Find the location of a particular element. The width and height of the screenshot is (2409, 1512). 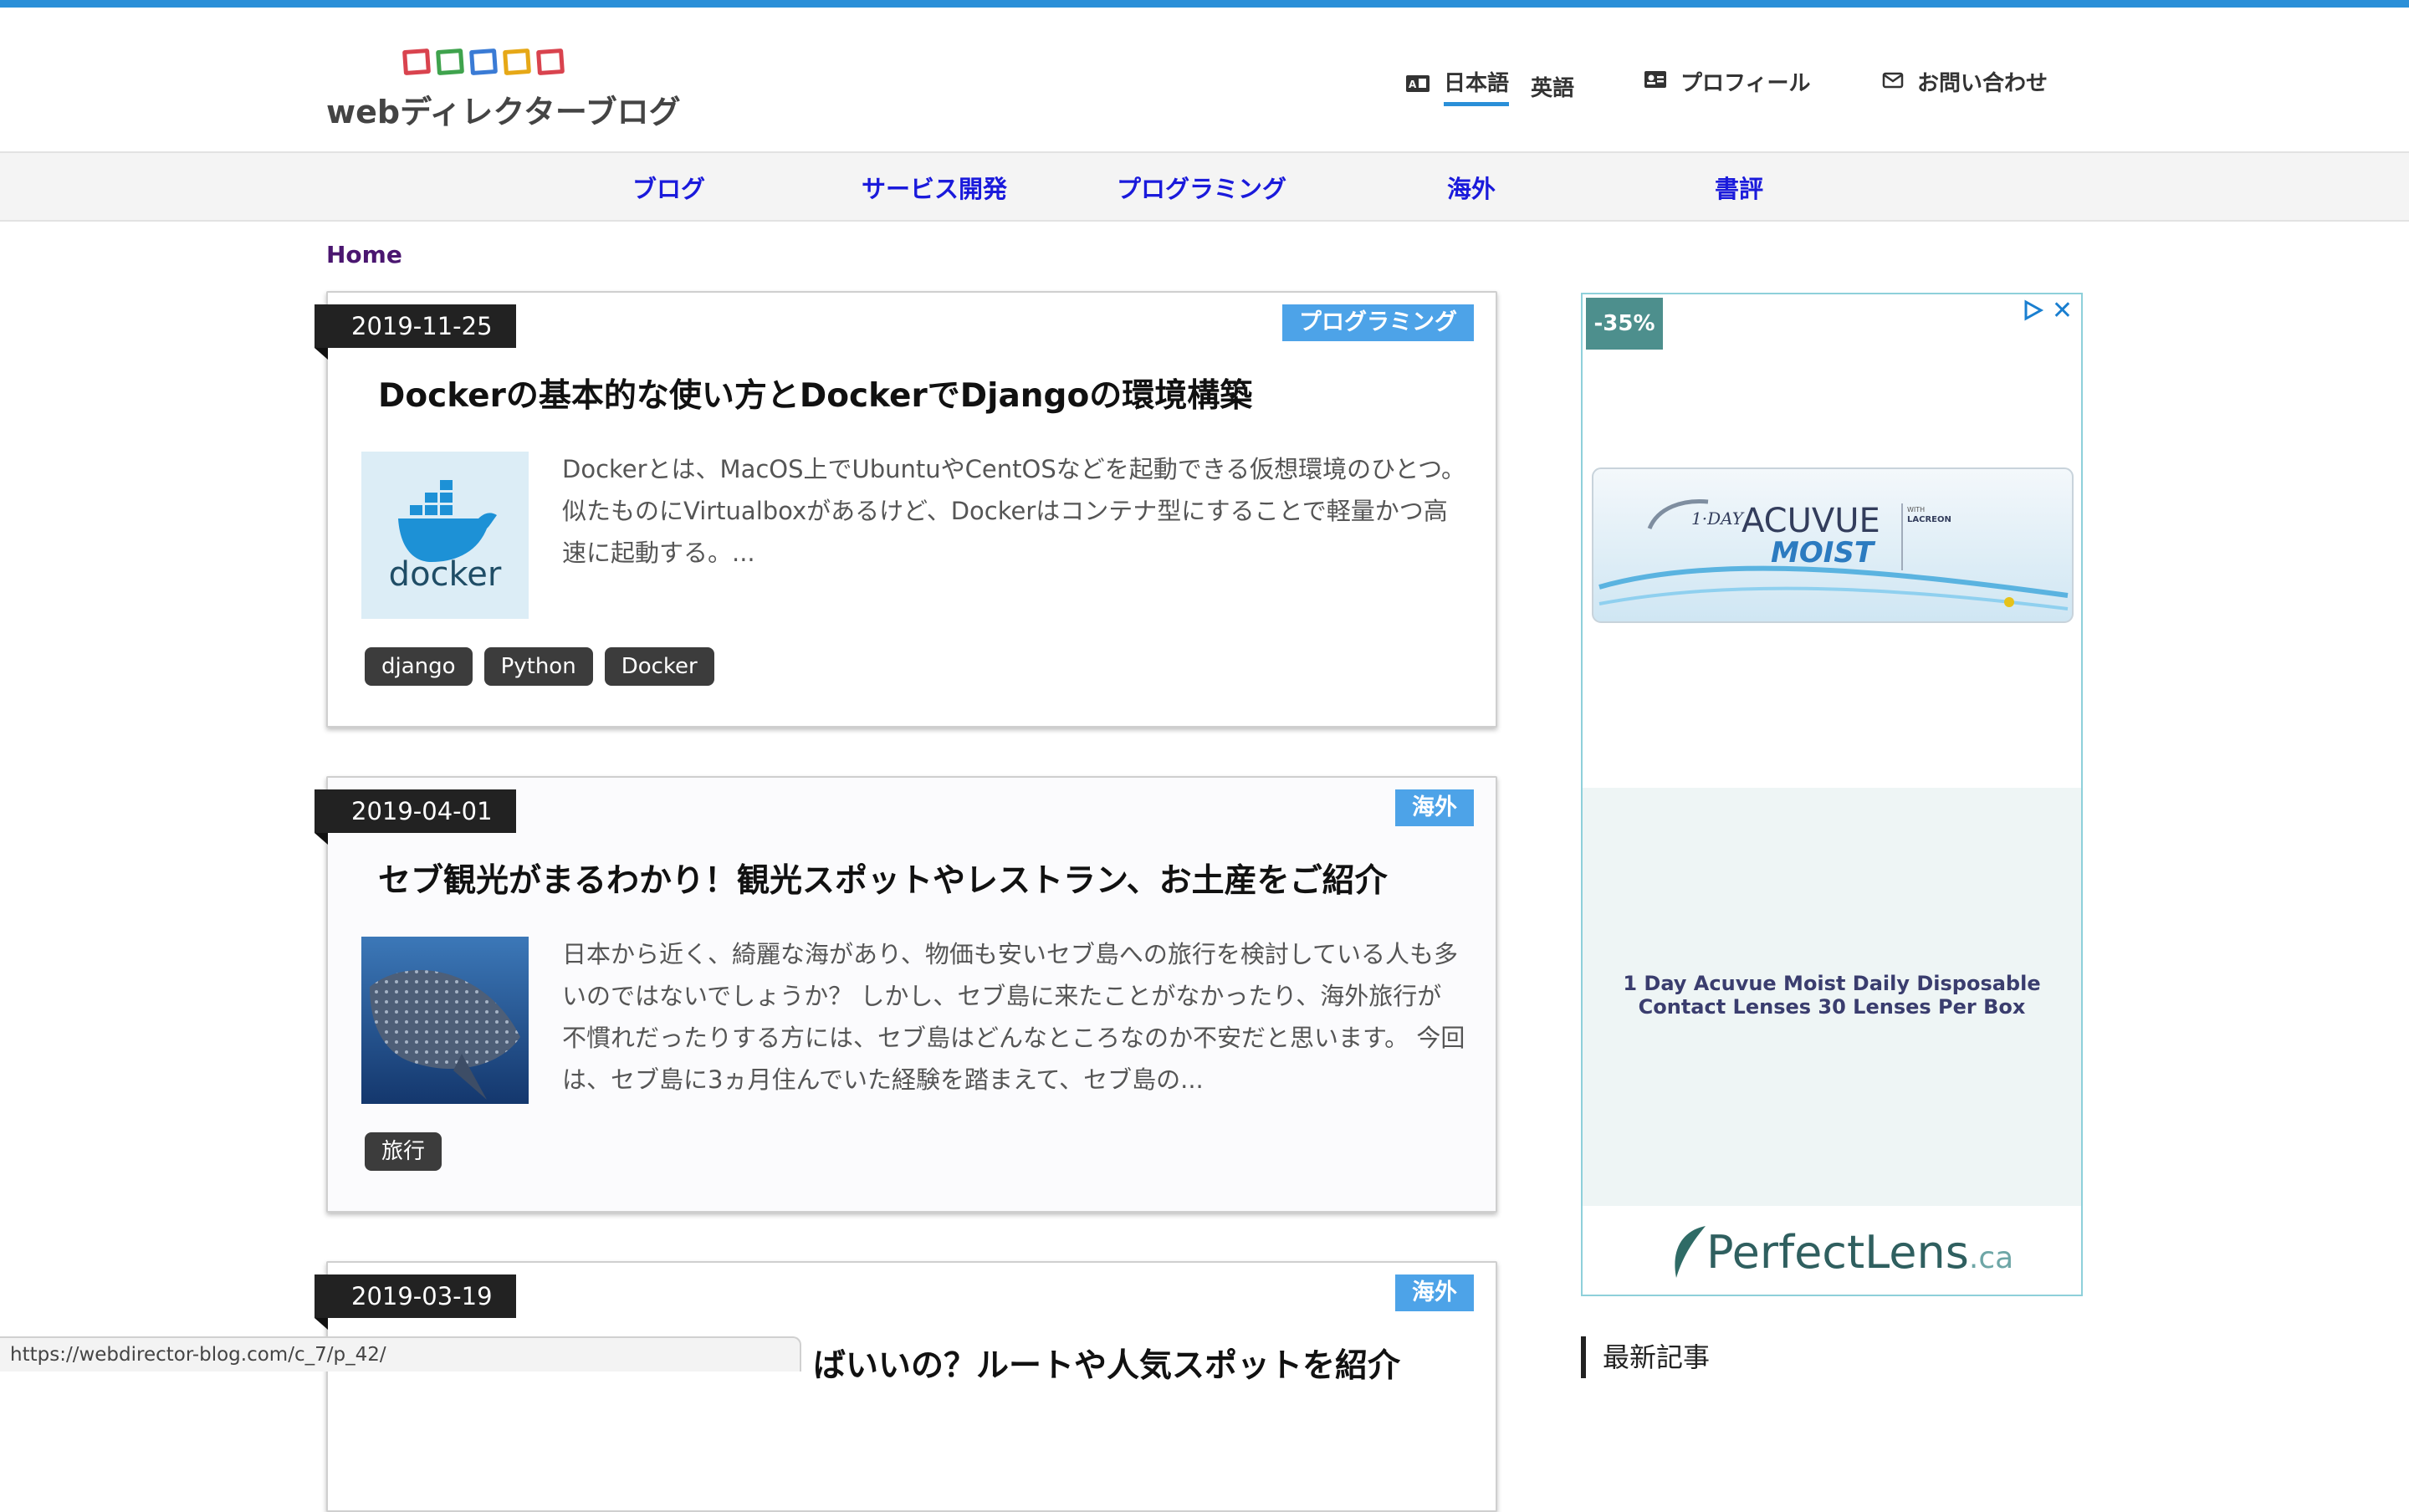

language-icon: A is located at coordinates (1417, 86).